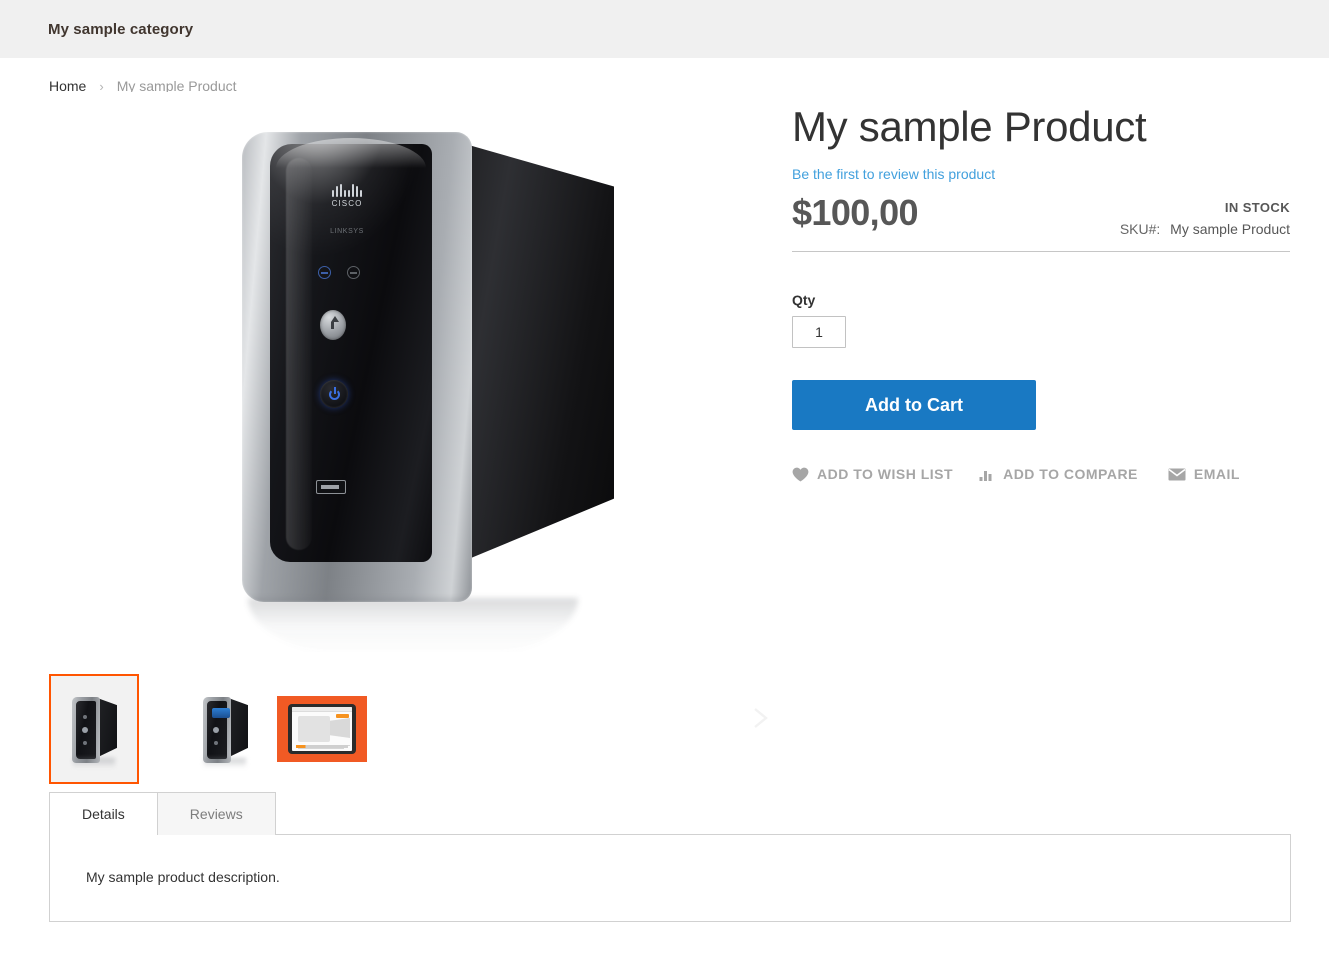 This screenshot has height=965, width=1329. Describe the element at coordinates (333, 325) in the screenshot. I see `nas-eject-button-icon` at that location.